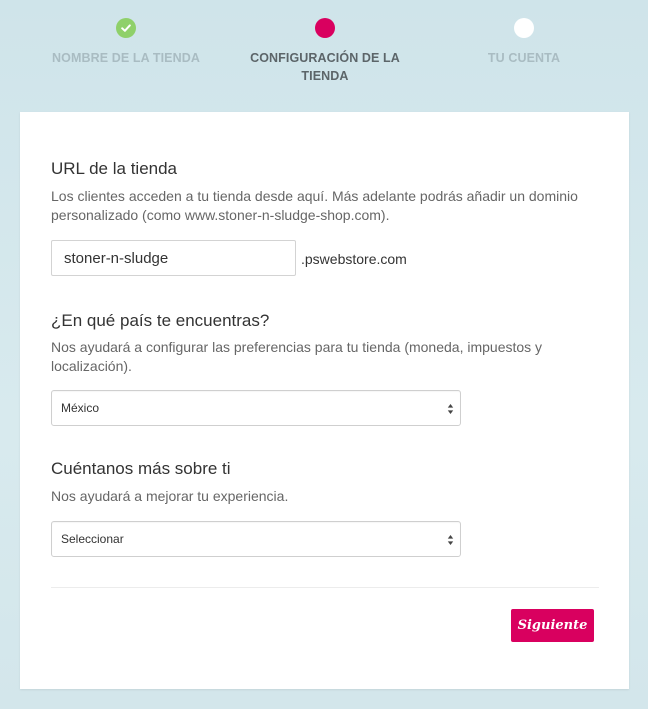 This screenshot has height=709, width=648. Describe the element at coordinates (92, 539) in the screenshot. I see `about-you-select-value: Seleccionar` at that location.